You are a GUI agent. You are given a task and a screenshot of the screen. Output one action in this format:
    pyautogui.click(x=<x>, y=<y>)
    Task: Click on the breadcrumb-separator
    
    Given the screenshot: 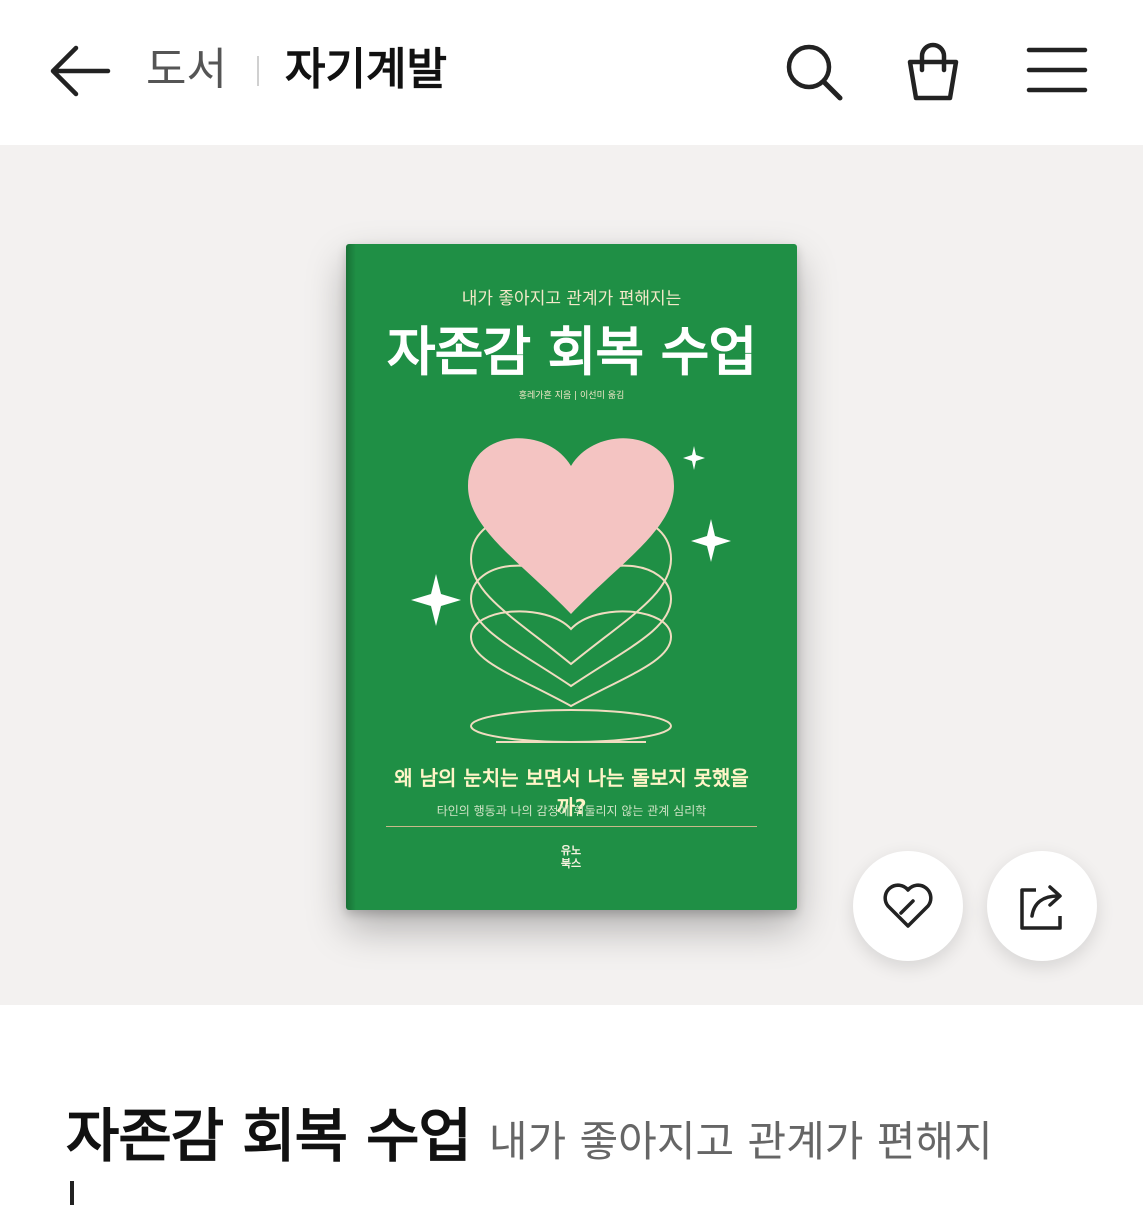 What is the action you would take?
    pyautogui.click(x=258, y=71)
    